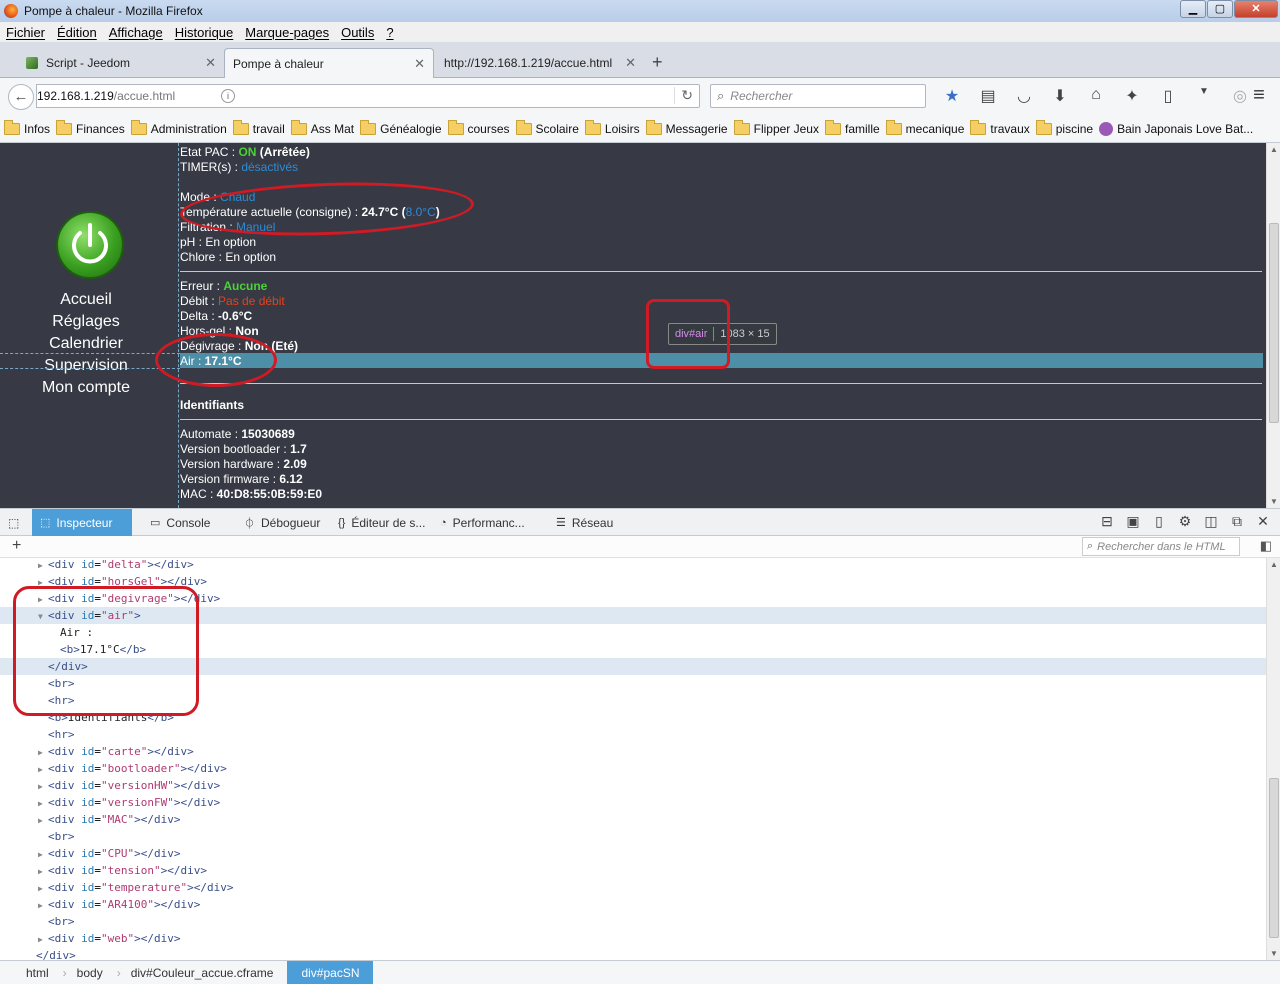  What do you see at coordinates (86, 366) in the screenshot?
I see `nav-supervision: Supervision` at bounding box center [86, 366].